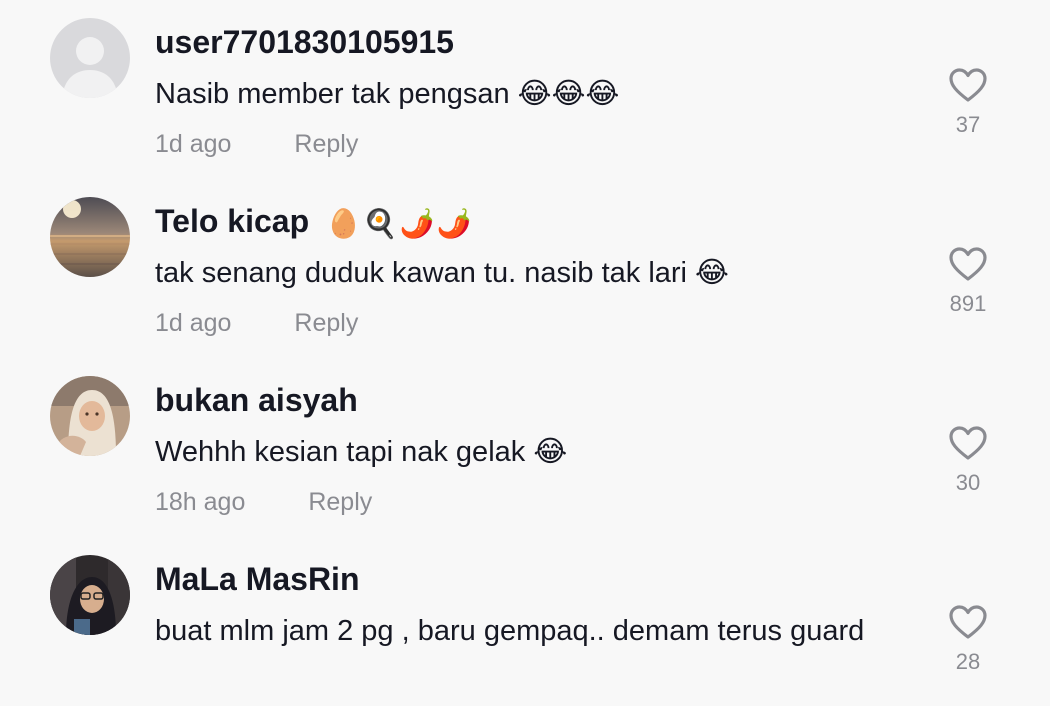 Image resolution: width=1050 pixels, height=706 pixels. Describe the element at coordinates (361, 452) in the screenshot. I see `comment-text: Wehhh kesian tapi nak gelak 😂` at that location.